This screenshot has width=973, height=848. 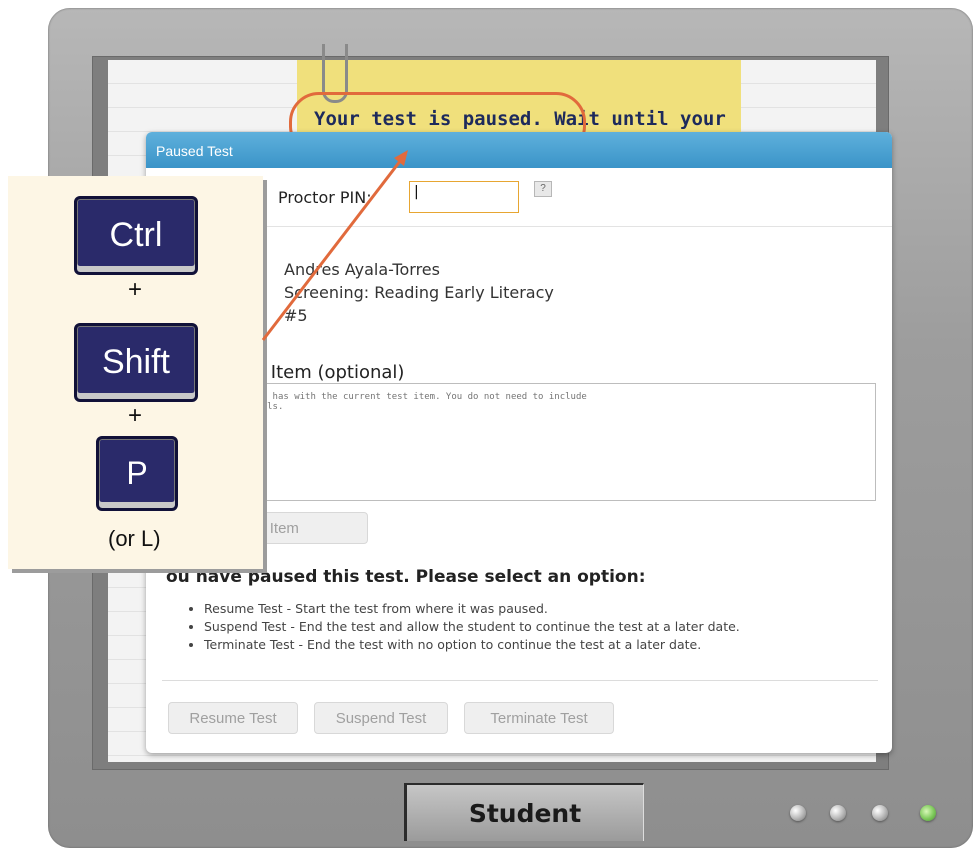 What do you see at coordinates (334, 245) in the screenshot?
I see `pointer-arrow` at bounding box center [334, 245].